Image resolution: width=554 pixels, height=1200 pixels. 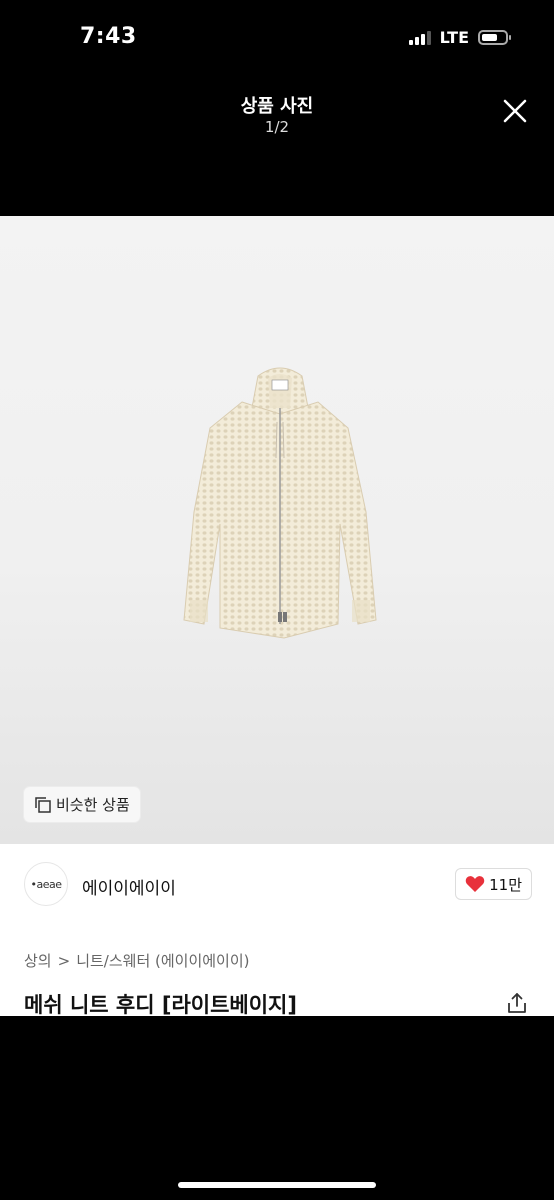 I want to click on heart-icon, so click(x=475, y=884).